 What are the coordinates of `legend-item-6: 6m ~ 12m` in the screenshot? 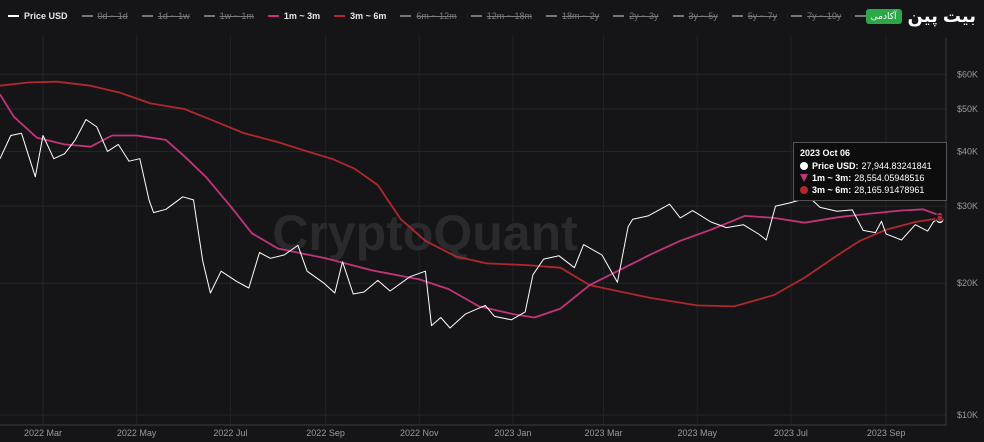 It's located at (427, 16).